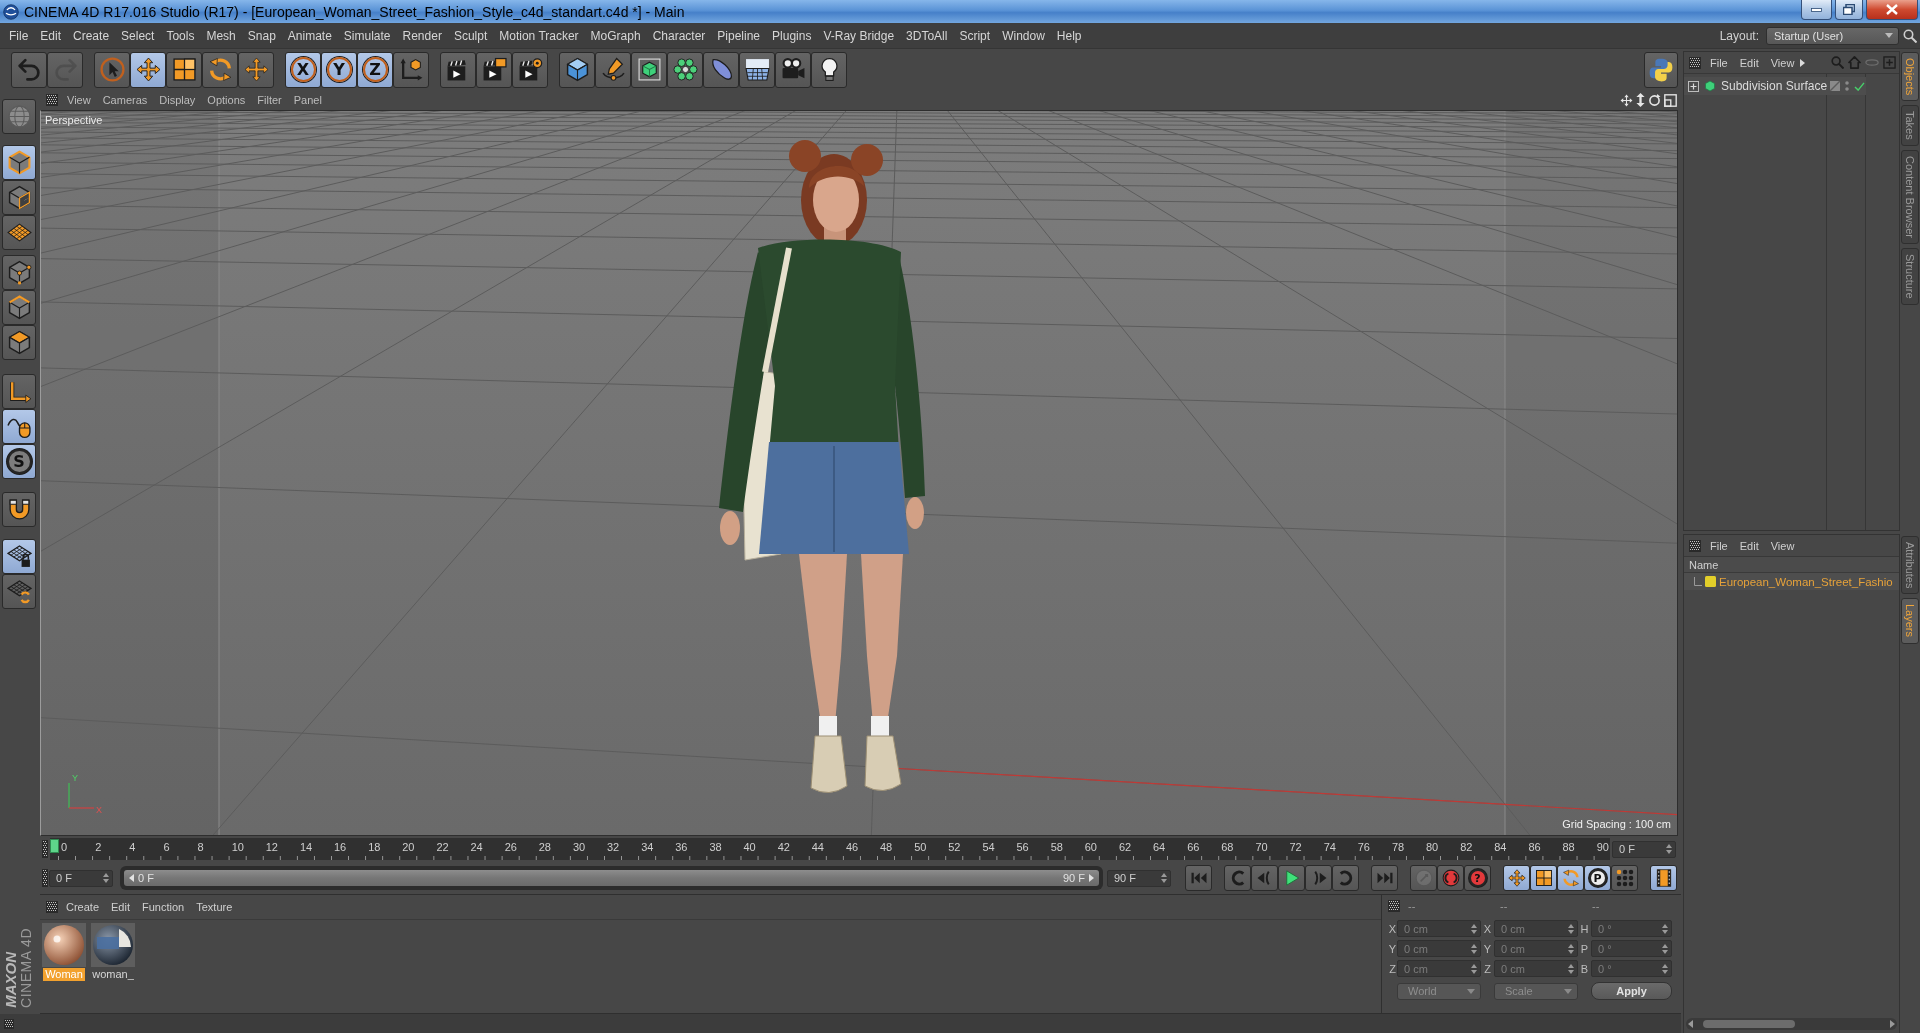 This screenshot has width=1920, height=1033. Describe the element at coordinates (1345, 878) in the screenshot. I see `next-key-button` at that location.